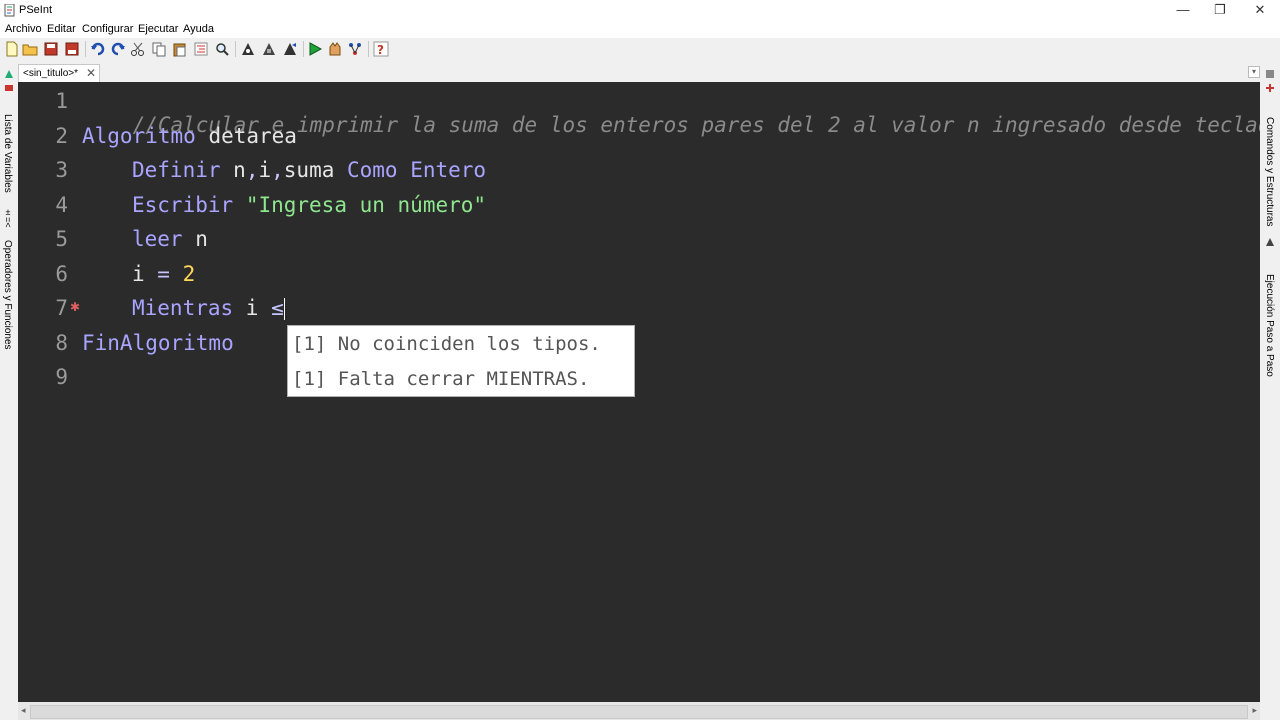  Describe the element at coordinates (23, 29) in the screenshot. I see `menu-archivo: Archivo` at that location.